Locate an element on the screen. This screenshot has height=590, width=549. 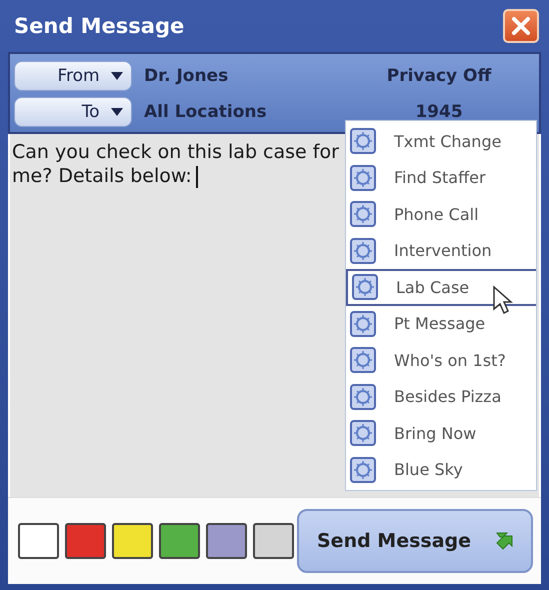
sender-name: Dr. Jones is located at coordinates (187, 76).